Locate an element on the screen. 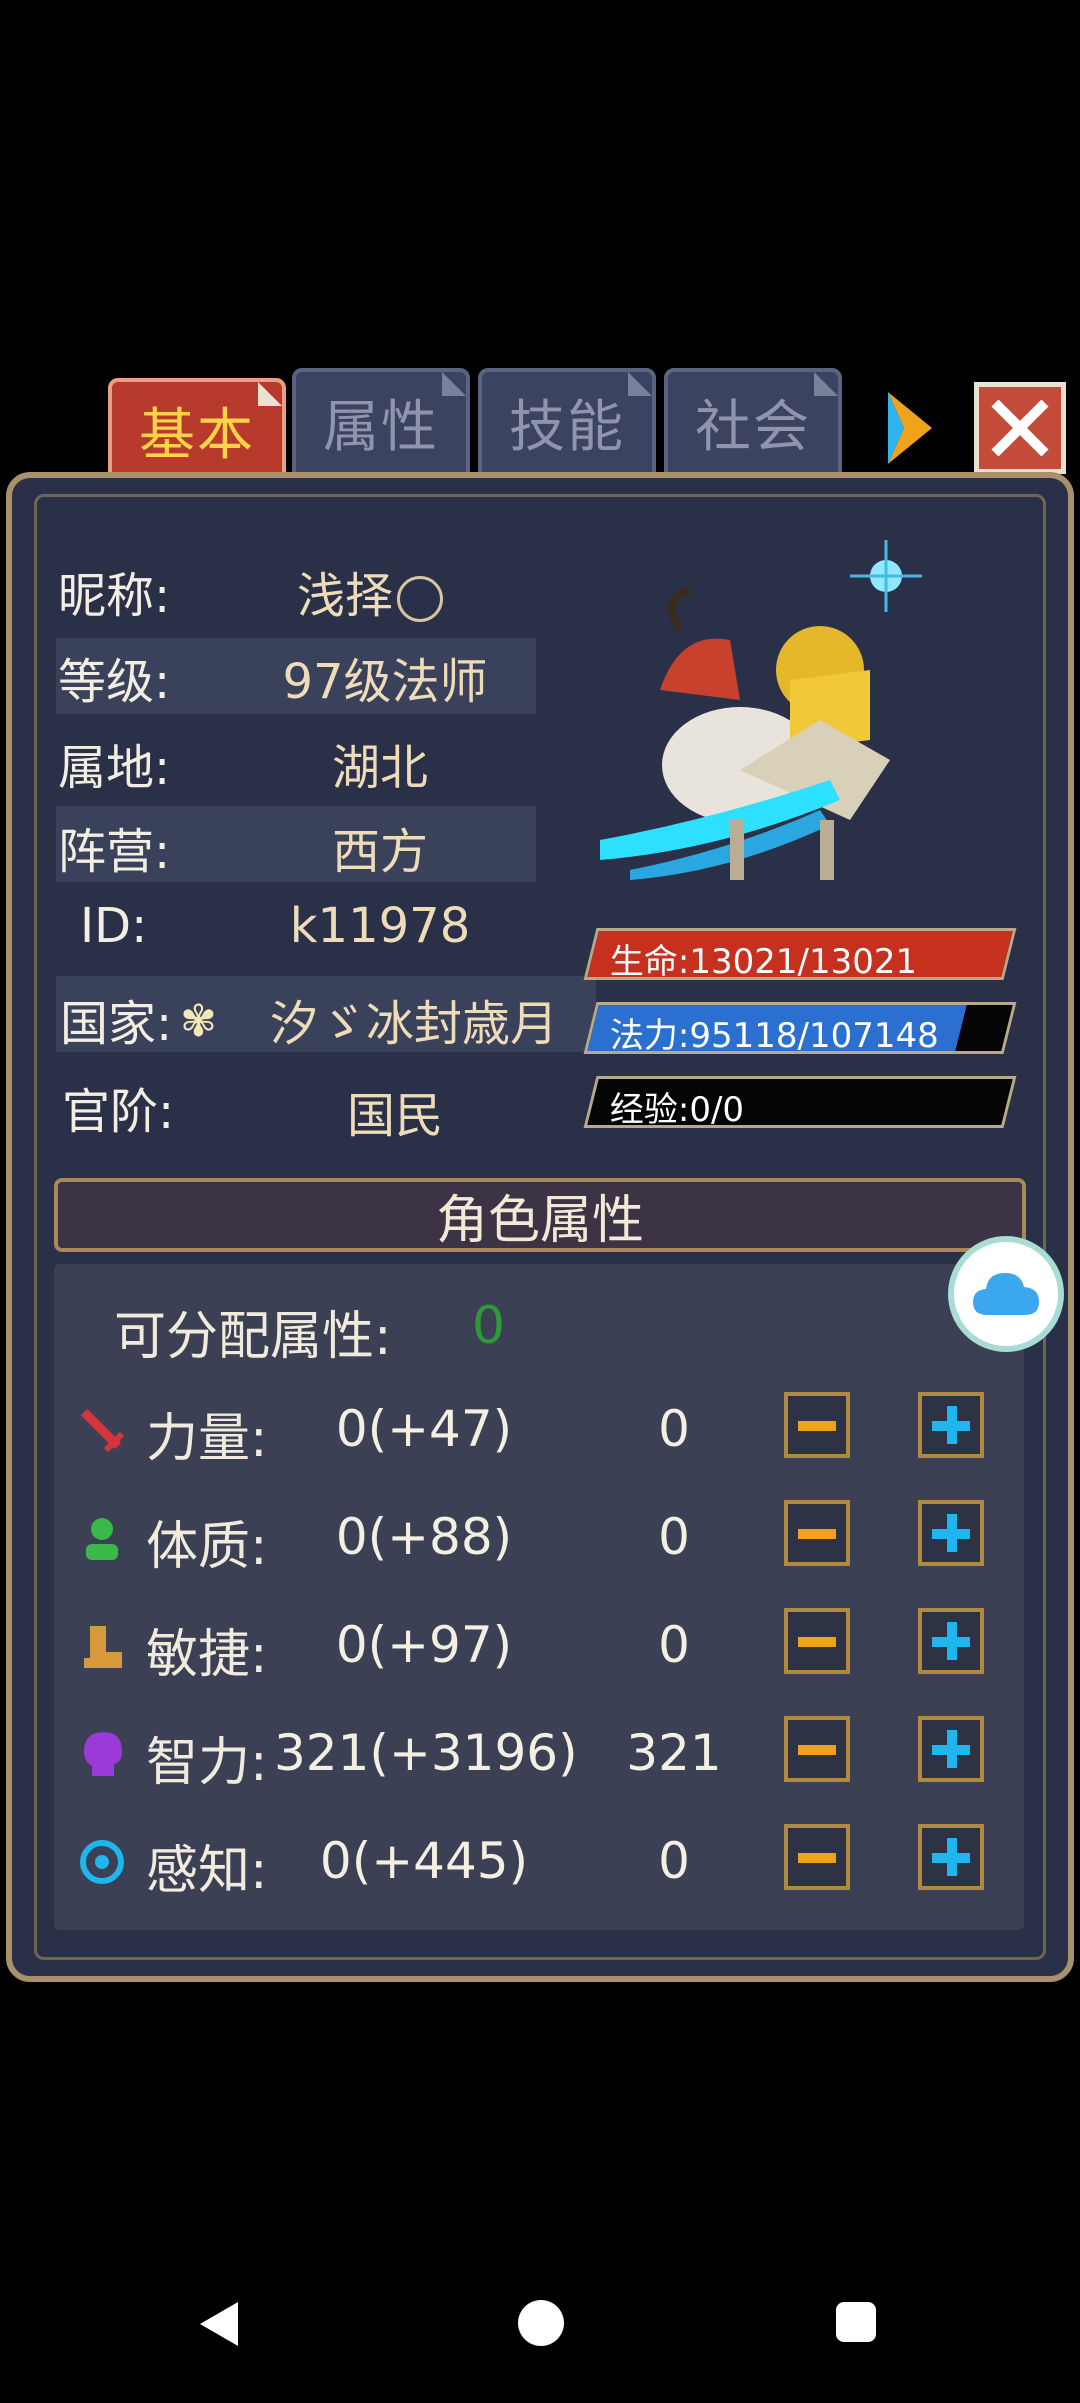  increase-constitution-button is located at coordinates (951, 1533).